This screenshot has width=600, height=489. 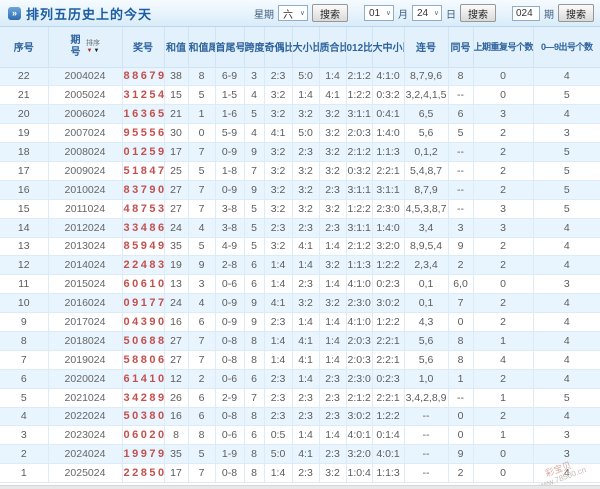 I want to click on cell-consecutive: 5,6, so click(x=426, y=133).